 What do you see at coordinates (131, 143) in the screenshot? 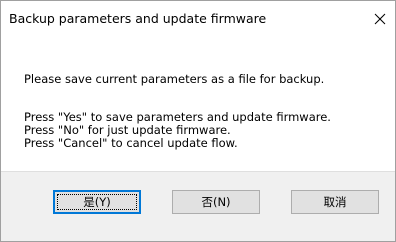
I see `message-line-cancel: Press "Cancel" to cancel update flow.` at bounding box center [131, 143].